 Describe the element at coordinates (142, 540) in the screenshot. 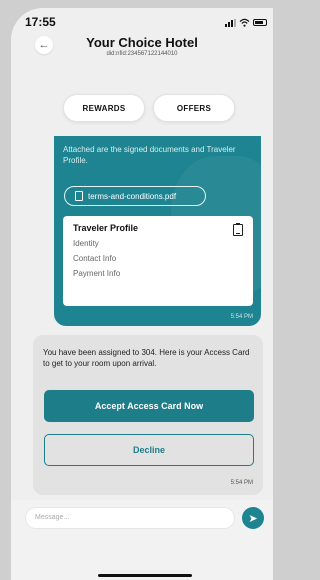

I see `message-composer: Message... ➤` at that location.